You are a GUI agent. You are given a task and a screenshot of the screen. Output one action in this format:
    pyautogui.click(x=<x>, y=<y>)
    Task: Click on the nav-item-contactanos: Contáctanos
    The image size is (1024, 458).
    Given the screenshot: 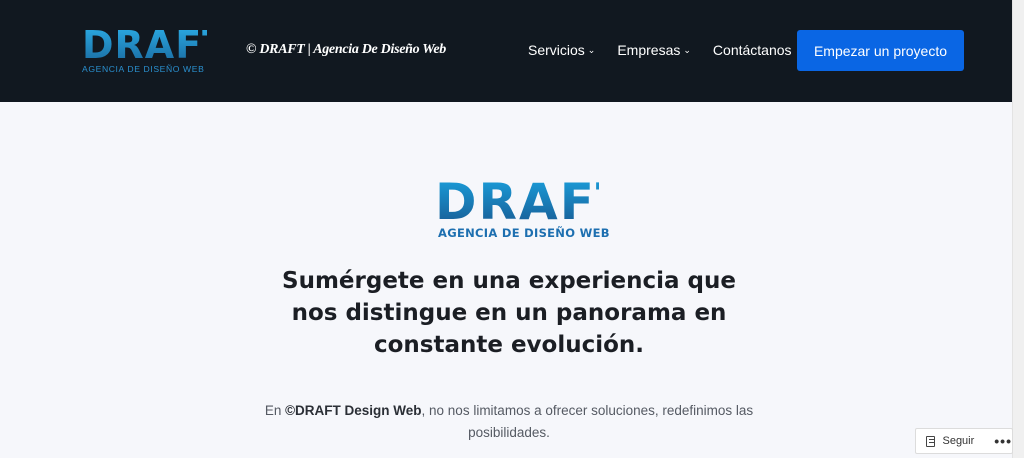 What is the action you would take?
    pyautogui.click(x=752, y=50)
    